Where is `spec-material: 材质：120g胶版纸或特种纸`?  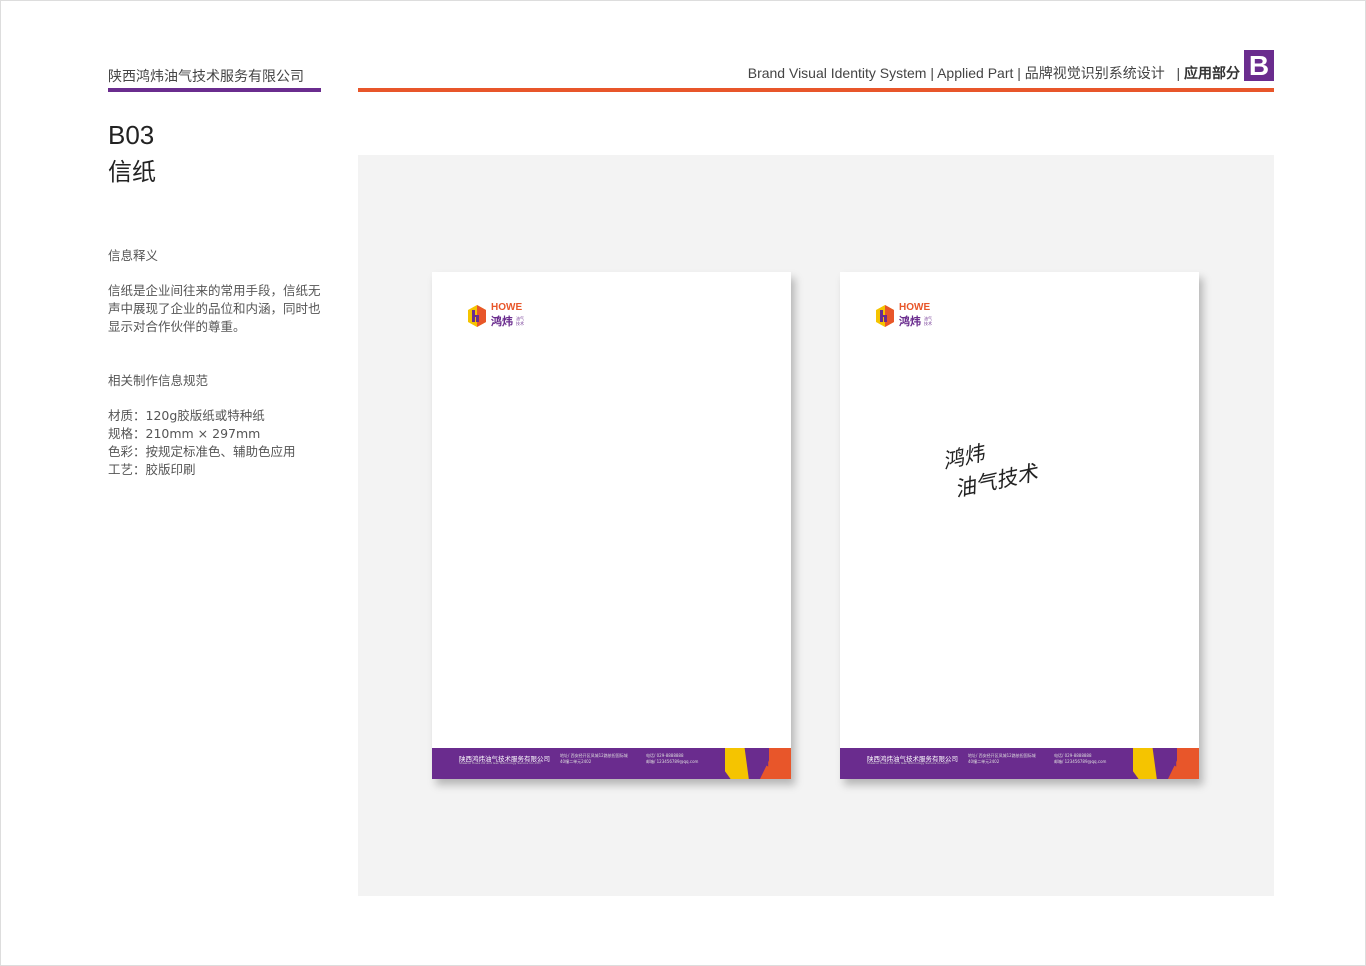 spec-material: 材质：120g胶版纸或特种纸 is located at coordinates (186, 415).